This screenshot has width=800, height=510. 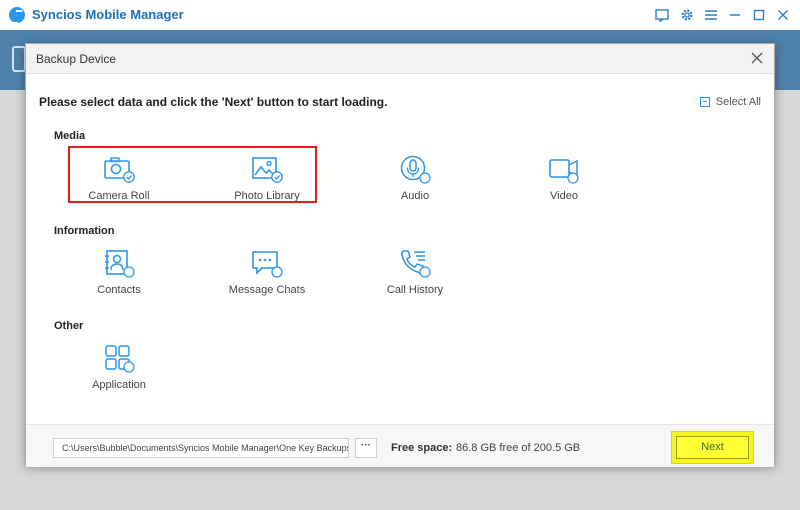 I want to click on close-app-icon, so click(x=783, y=15).